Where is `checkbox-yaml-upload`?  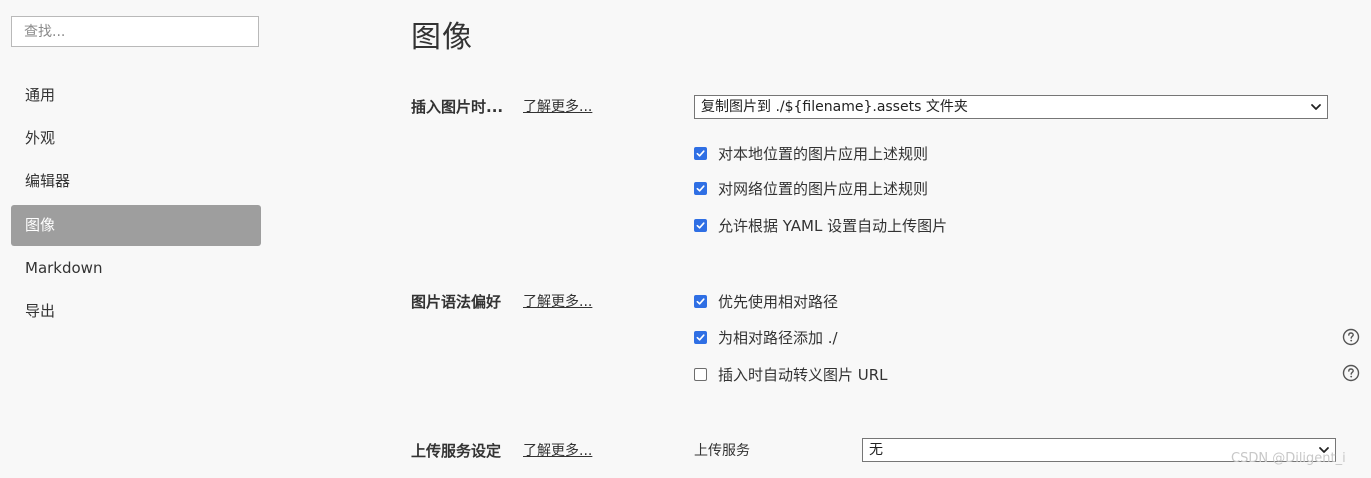
checkbox-yaml-upload is located at coordinates (700, 225).